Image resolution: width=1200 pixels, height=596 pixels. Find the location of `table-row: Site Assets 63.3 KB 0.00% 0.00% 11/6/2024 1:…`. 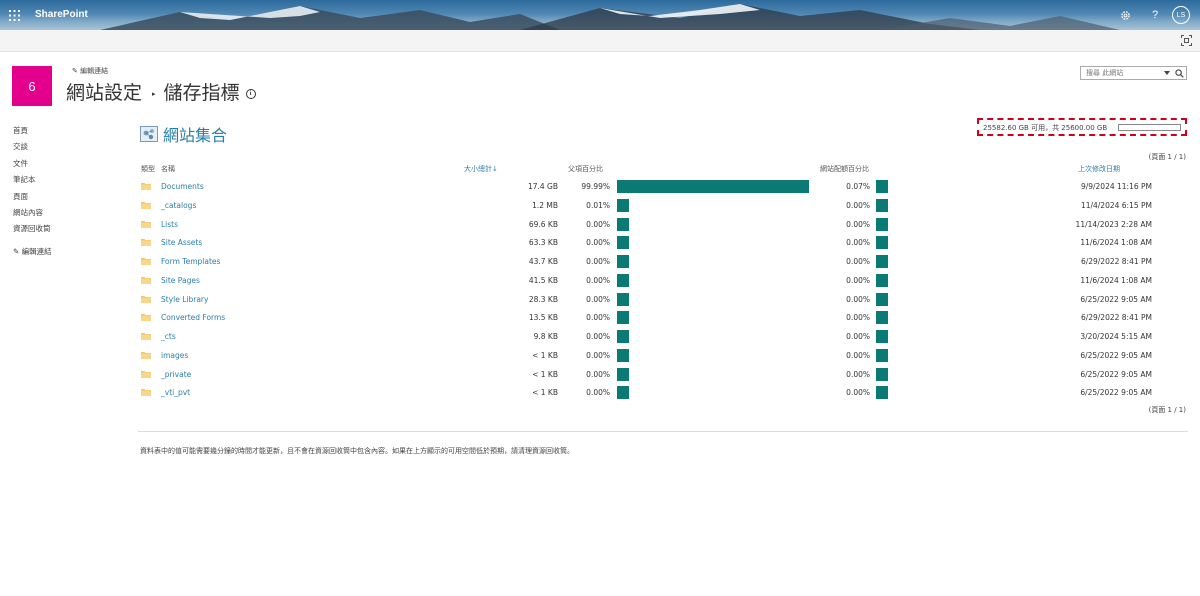

table-row: Site Assets 63.3 KB 0.00% 0.00% 11/6/2024 1:… is located at coordinates (665, 242).